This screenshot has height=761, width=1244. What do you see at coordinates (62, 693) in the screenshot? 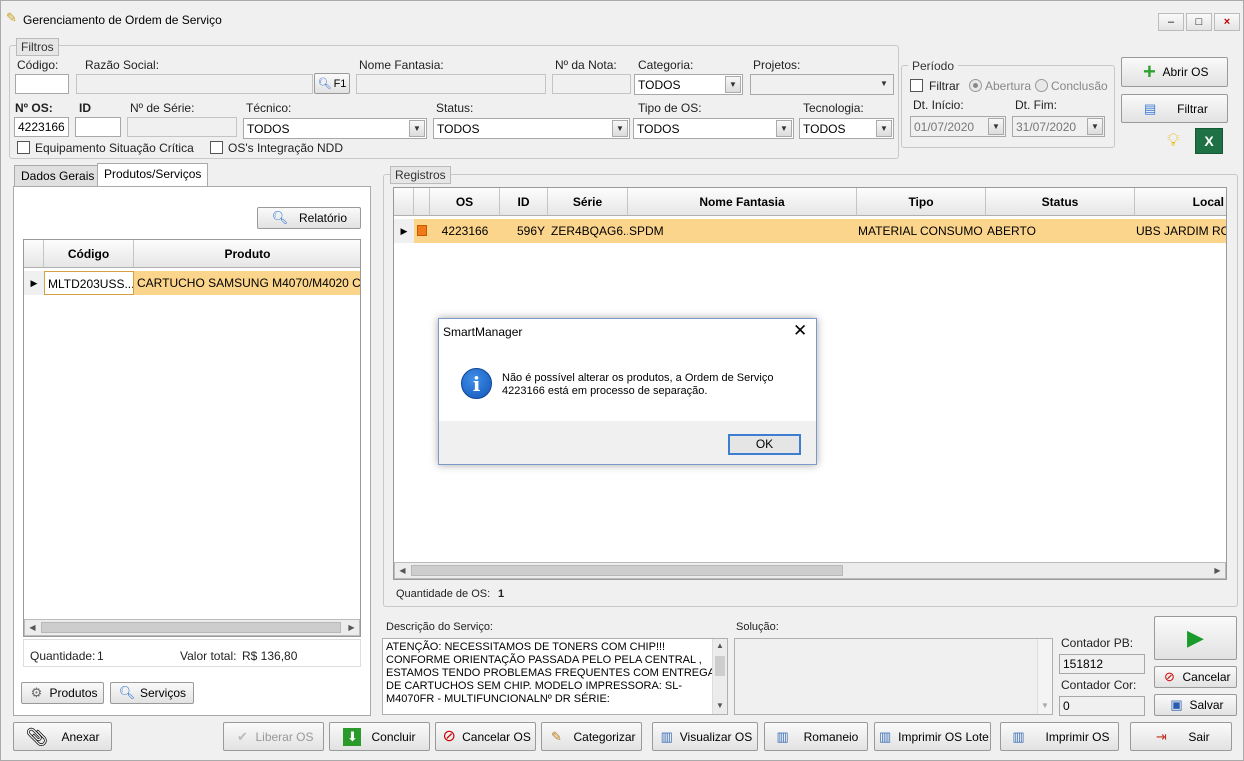
I see `produtos-button: ⚙ Produtos` at bounding box center [62, 693].